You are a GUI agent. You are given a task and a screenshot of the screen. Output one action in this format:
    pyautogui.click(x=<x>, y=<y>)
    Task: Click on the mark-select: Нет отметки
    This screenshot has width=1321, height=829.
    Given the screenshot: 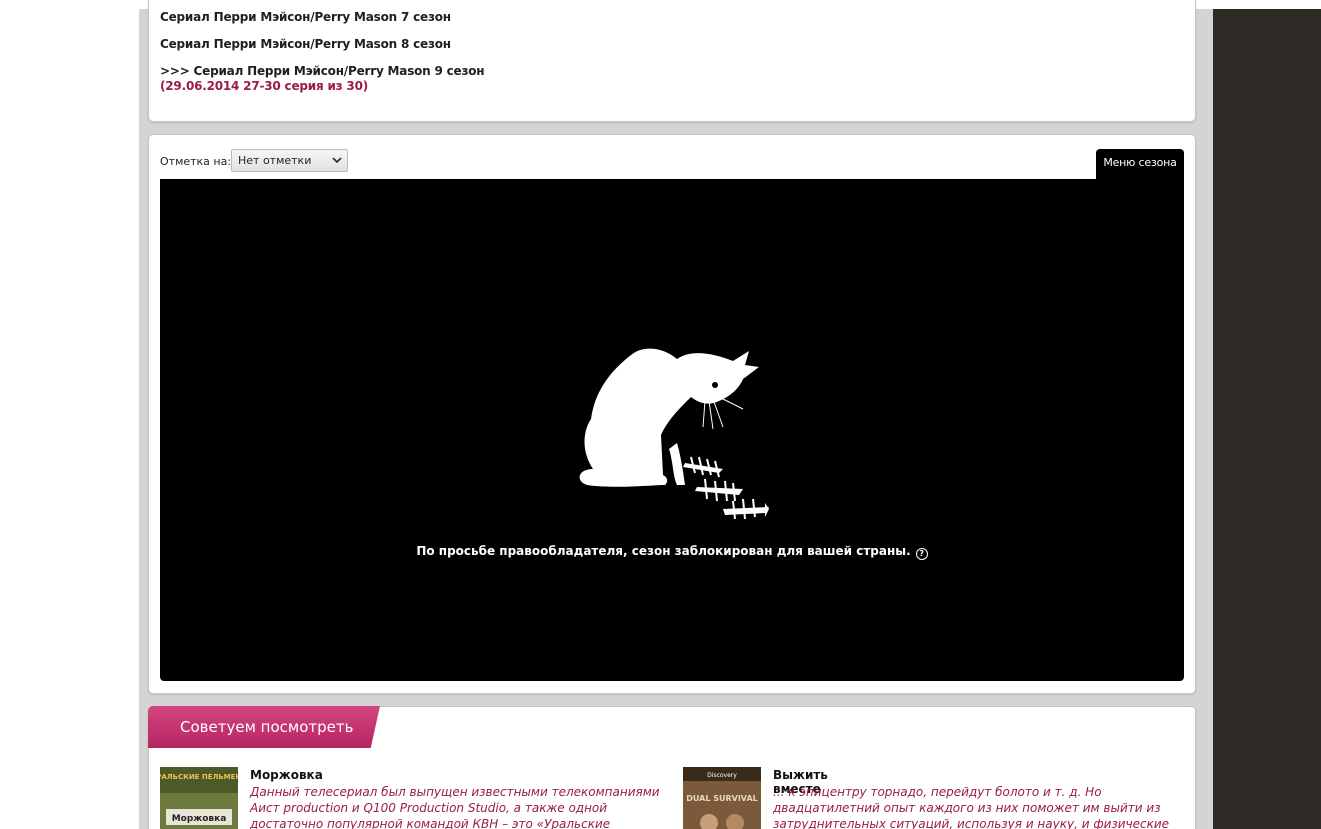 What is the action you would take?
    pyautogui.click(x=289, y=160)
    